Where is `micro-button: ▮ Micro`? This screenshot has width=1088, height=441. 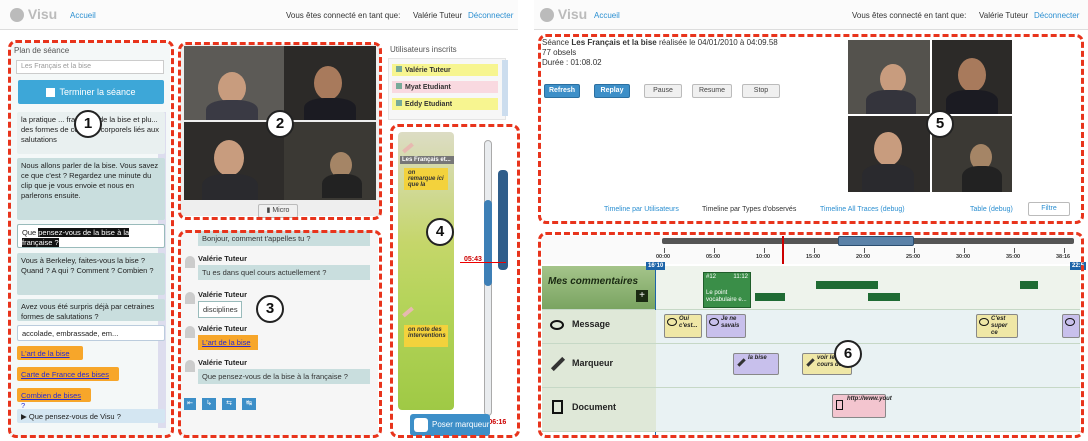 micro-button: ▮ Micro is located at coordinates (278, 211).